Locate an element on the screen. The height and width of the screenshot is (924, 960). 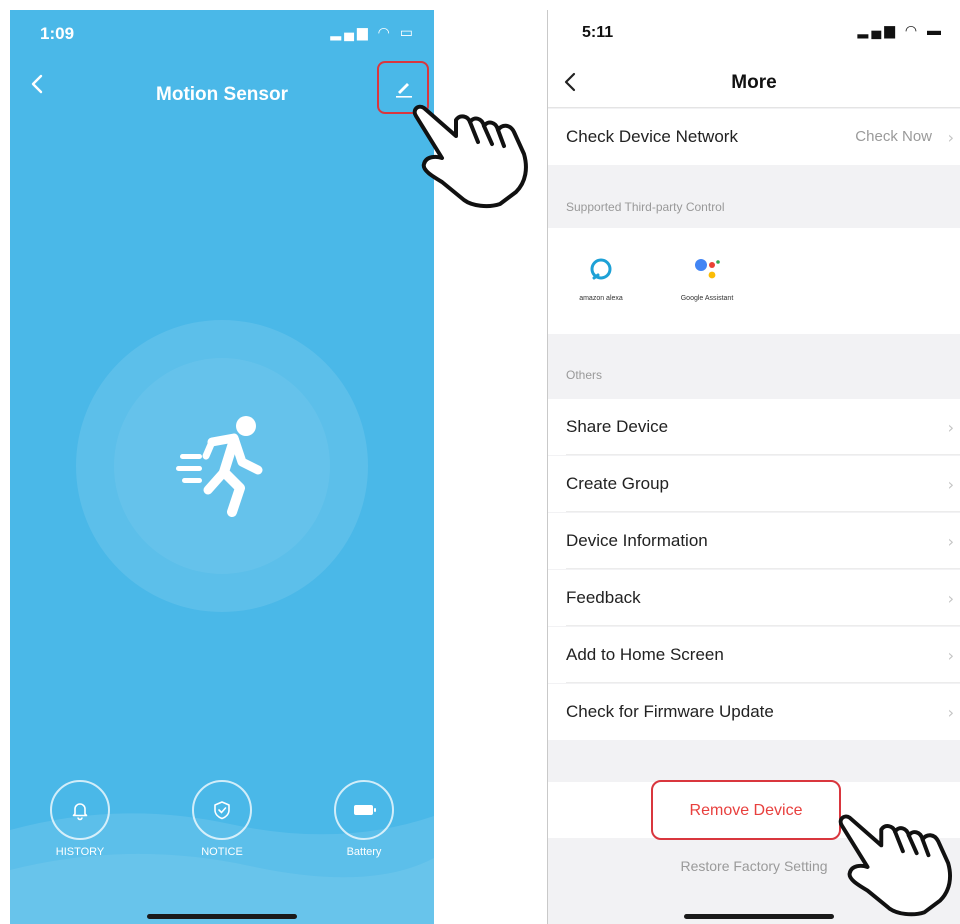
row-label: Feedback is located at coordinates (603, 597).